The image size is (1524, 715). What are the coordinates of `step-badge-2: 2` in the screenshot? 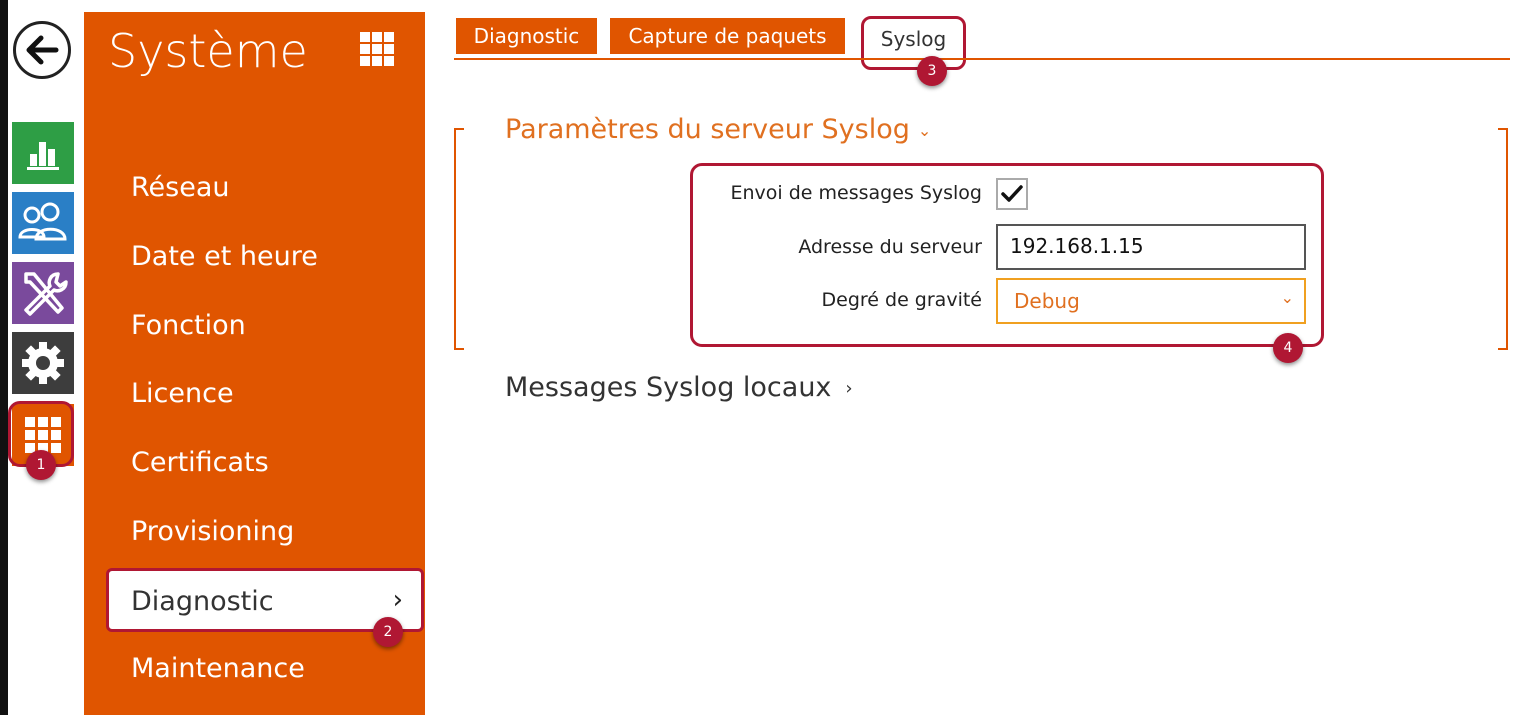 It's located at (388, 632).